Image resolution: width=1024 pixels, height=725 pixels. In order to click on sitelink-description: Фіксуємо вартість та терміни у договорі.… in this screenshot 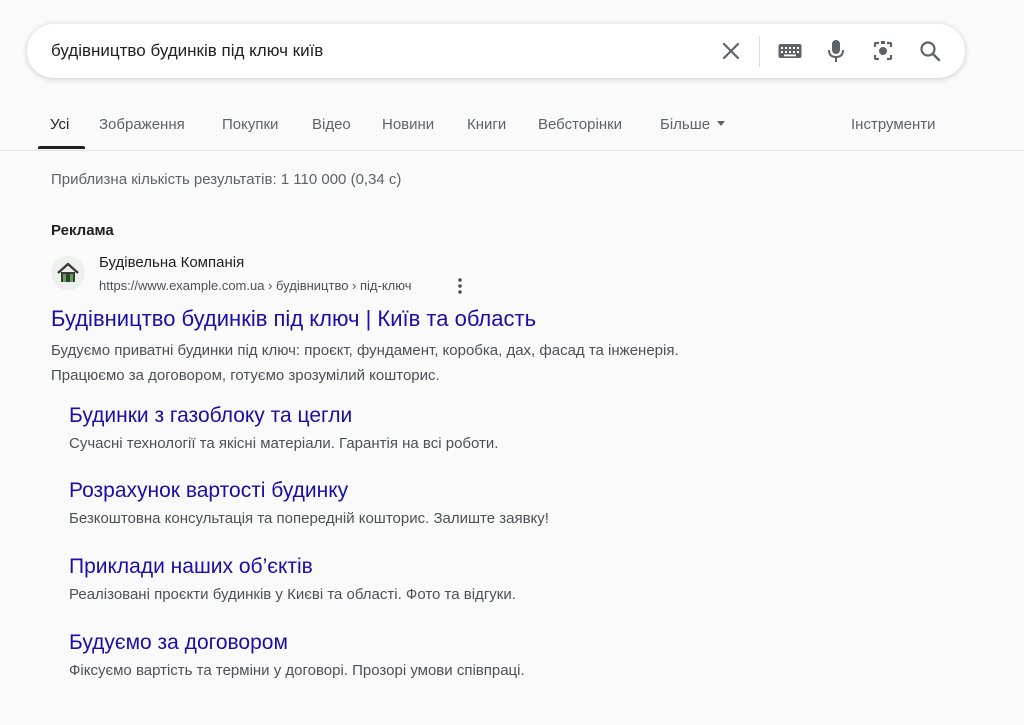, I will do `click(297, 670)`.